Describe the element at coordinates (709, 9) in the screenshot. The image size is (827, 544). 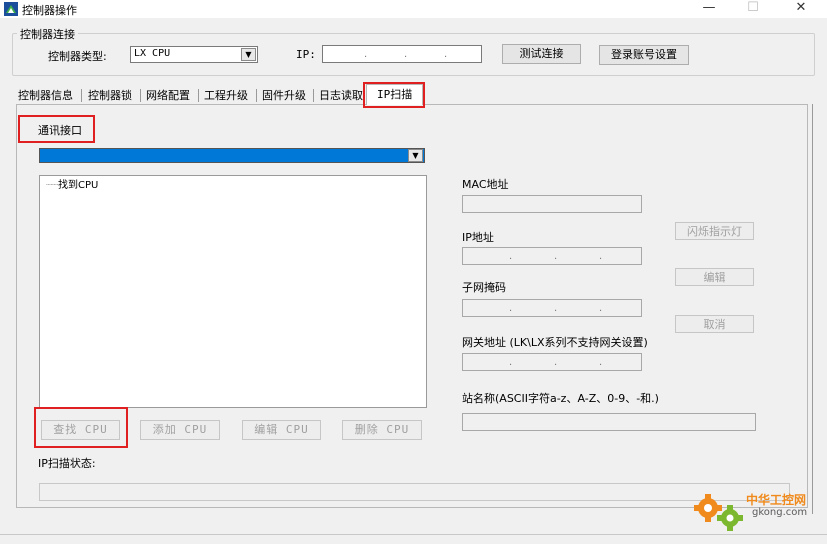
I see `minimize-button: —` at that location.